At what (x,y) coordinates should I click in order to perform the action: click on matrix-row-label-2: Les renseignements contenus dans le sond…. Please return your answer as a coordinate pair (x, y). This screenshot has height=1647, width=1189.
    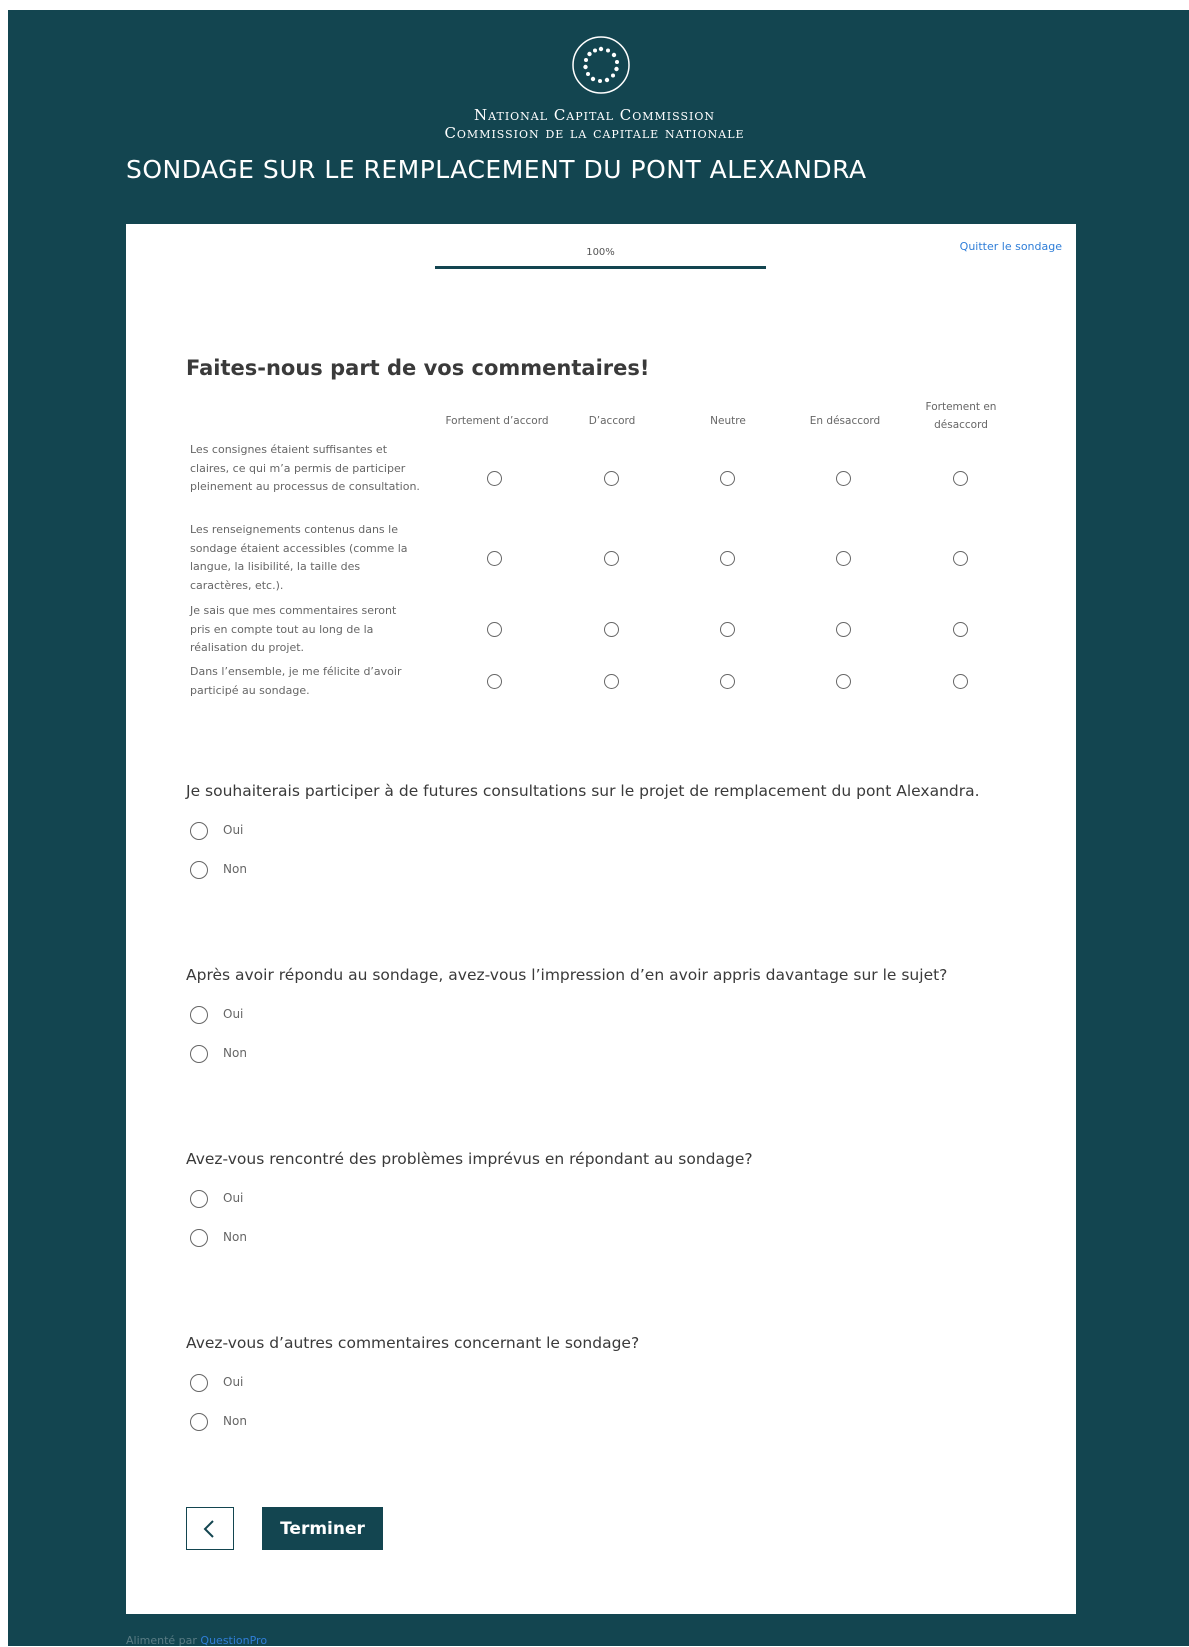
    Looking at the image, I should click on (299, 557).